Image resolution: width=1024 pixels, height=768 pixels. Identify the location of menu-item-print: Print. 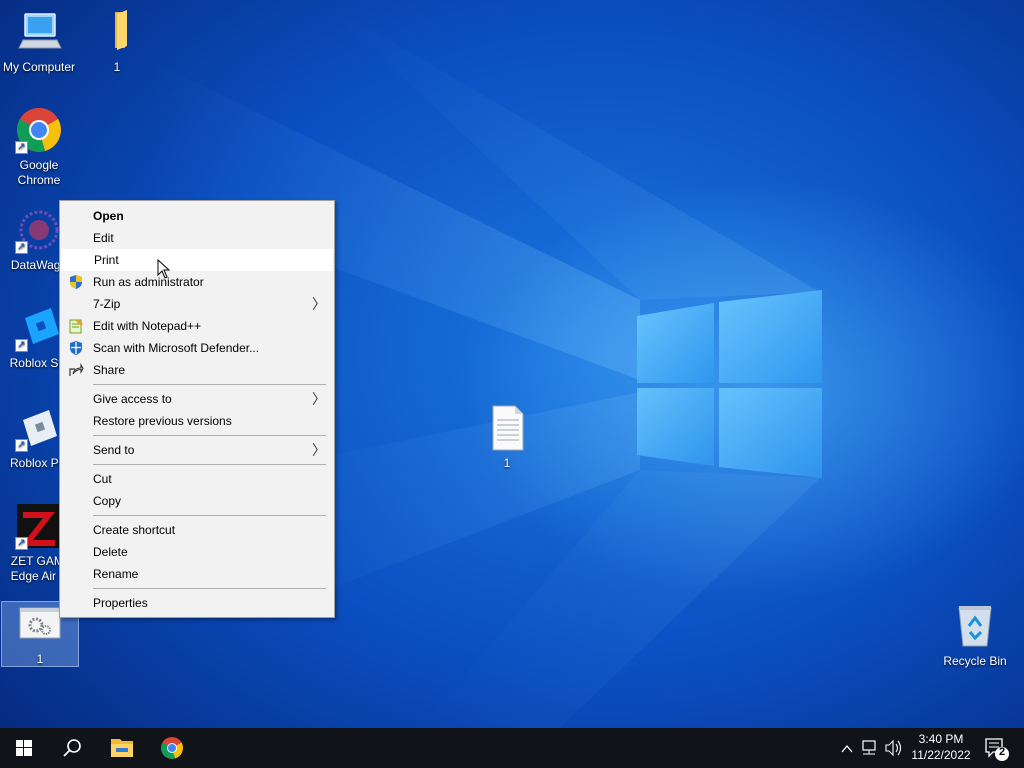
(197, 260).